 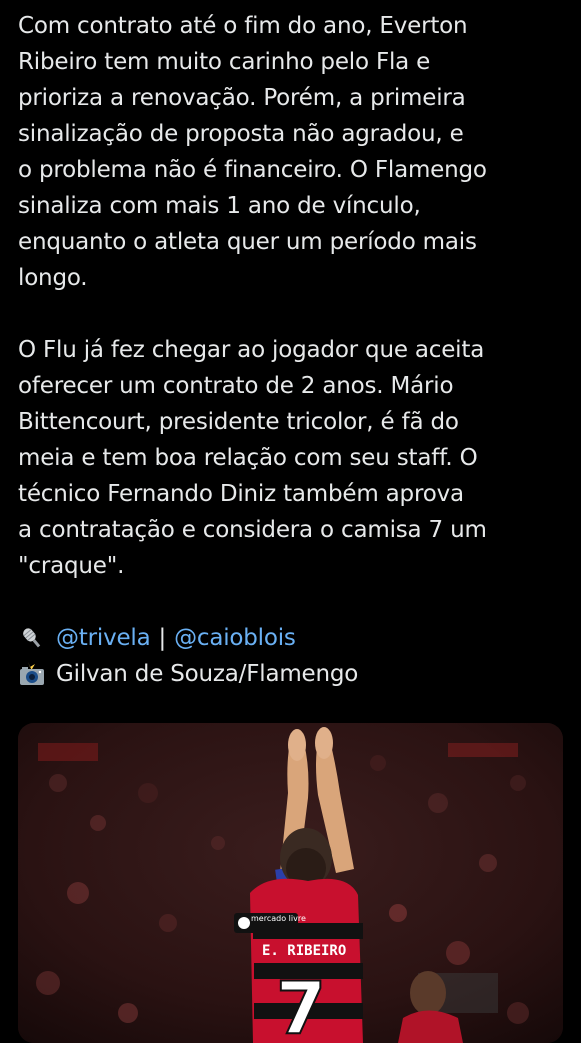 What do you see at coordinates (278, 918) in the screenshot?
I see `jersey-sponsor: mercado livre` at bounding box center [278, 918].